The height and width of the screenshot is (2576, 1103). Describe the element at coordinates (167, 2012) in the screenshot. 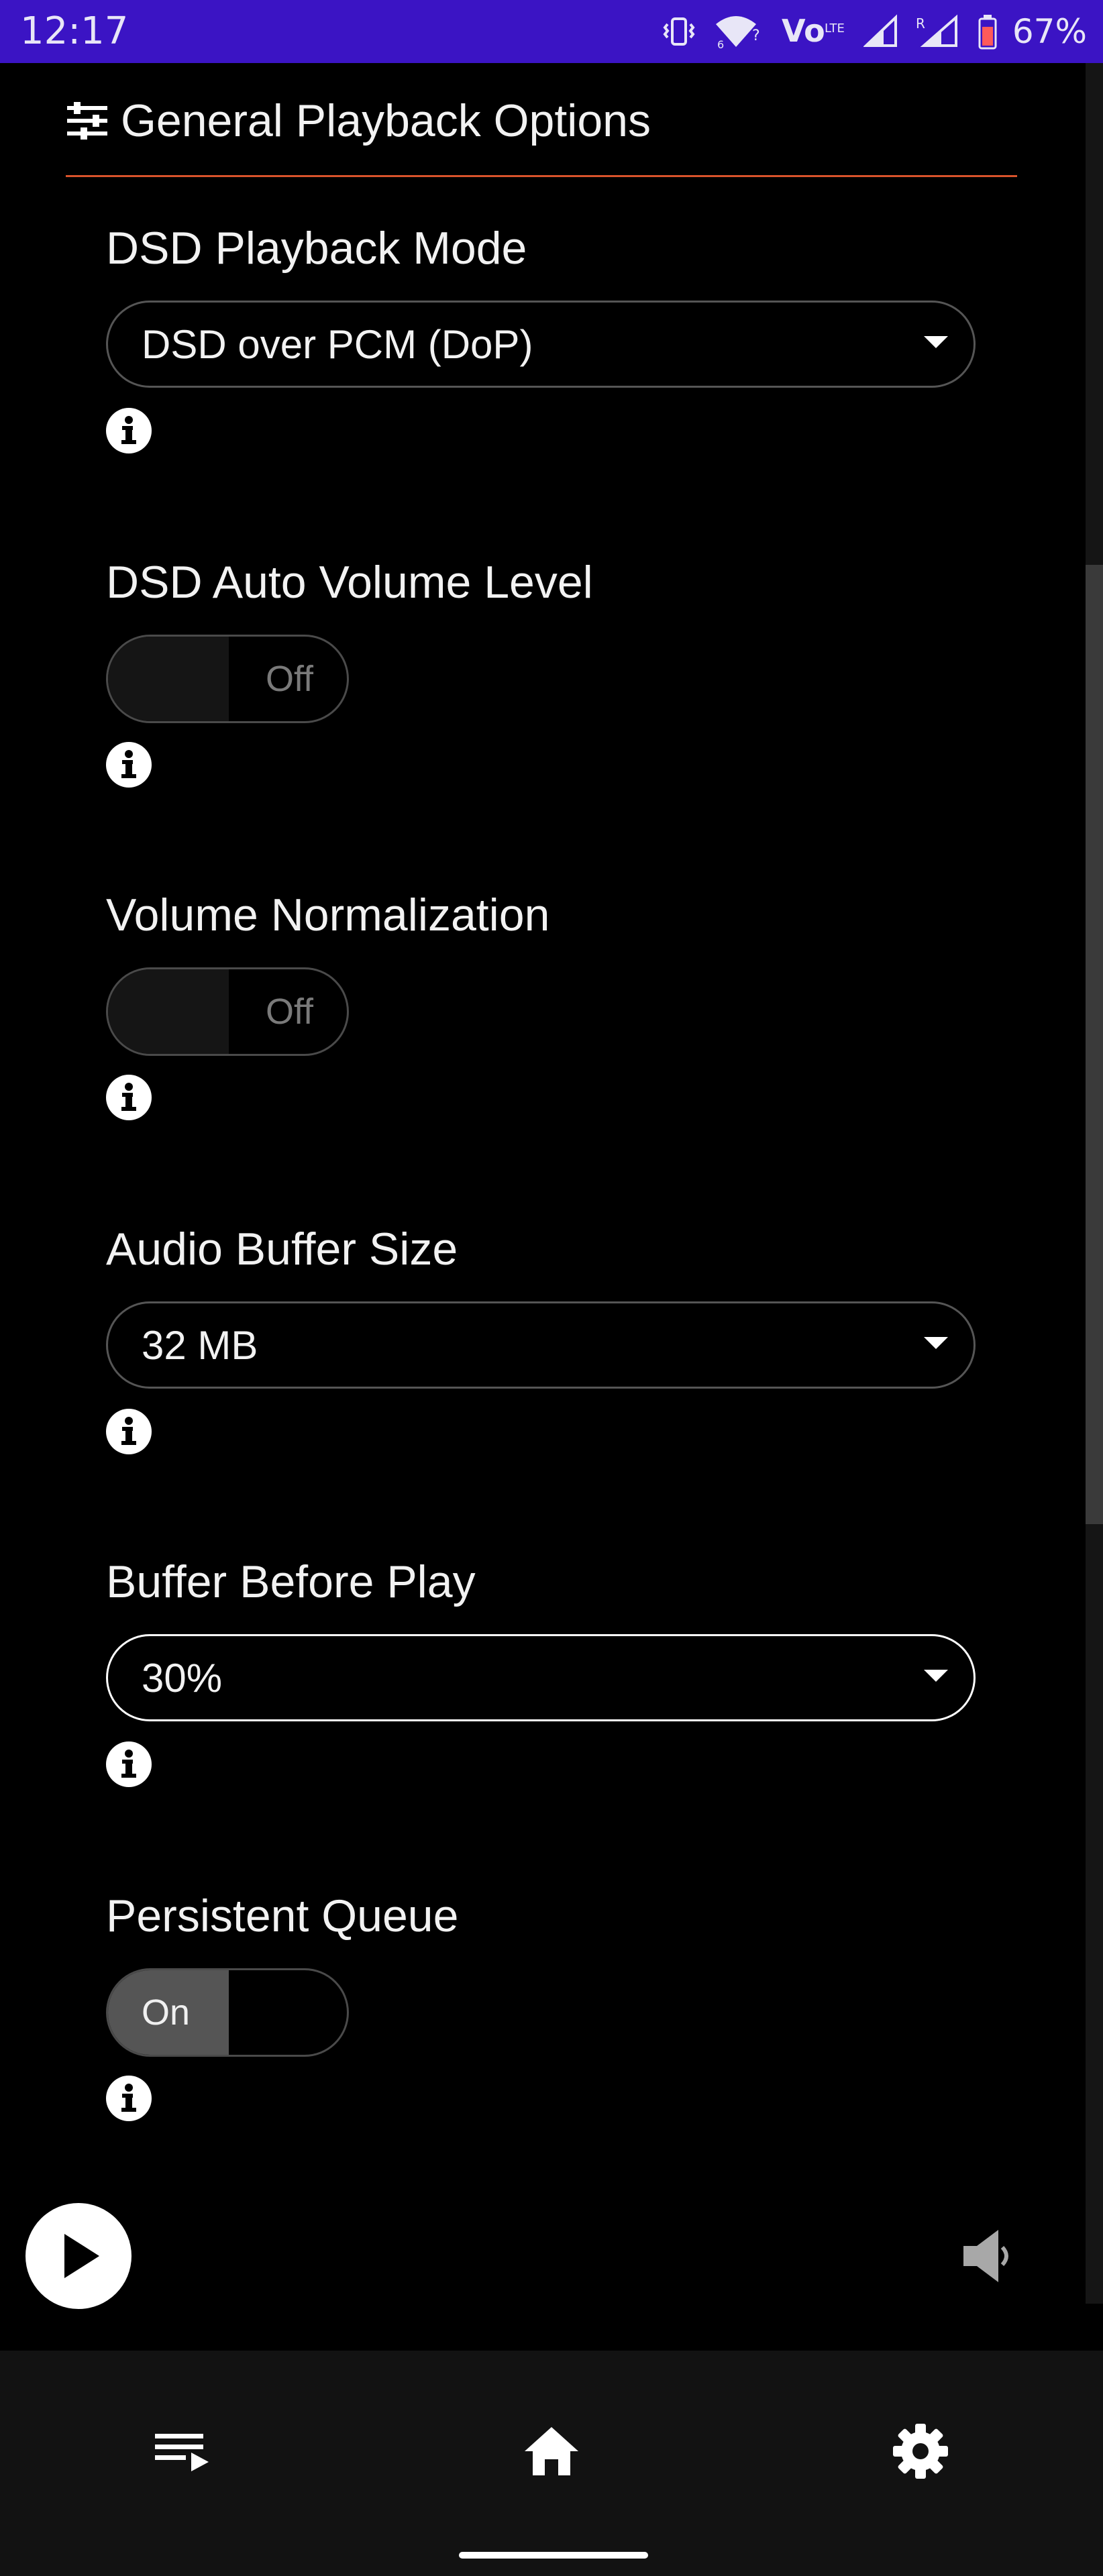

I see `toggle-label: On` at that location.